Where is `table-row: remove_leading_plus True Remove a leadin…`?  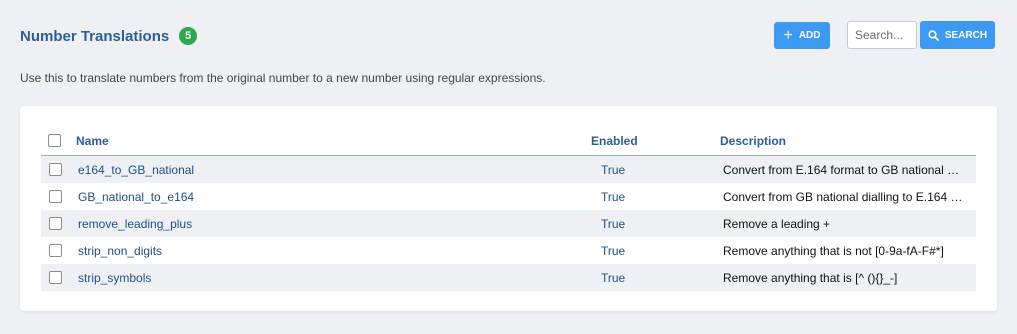
table-row: remove_leading_plus True Remove a leadin… is located at coordinates (508, 223).